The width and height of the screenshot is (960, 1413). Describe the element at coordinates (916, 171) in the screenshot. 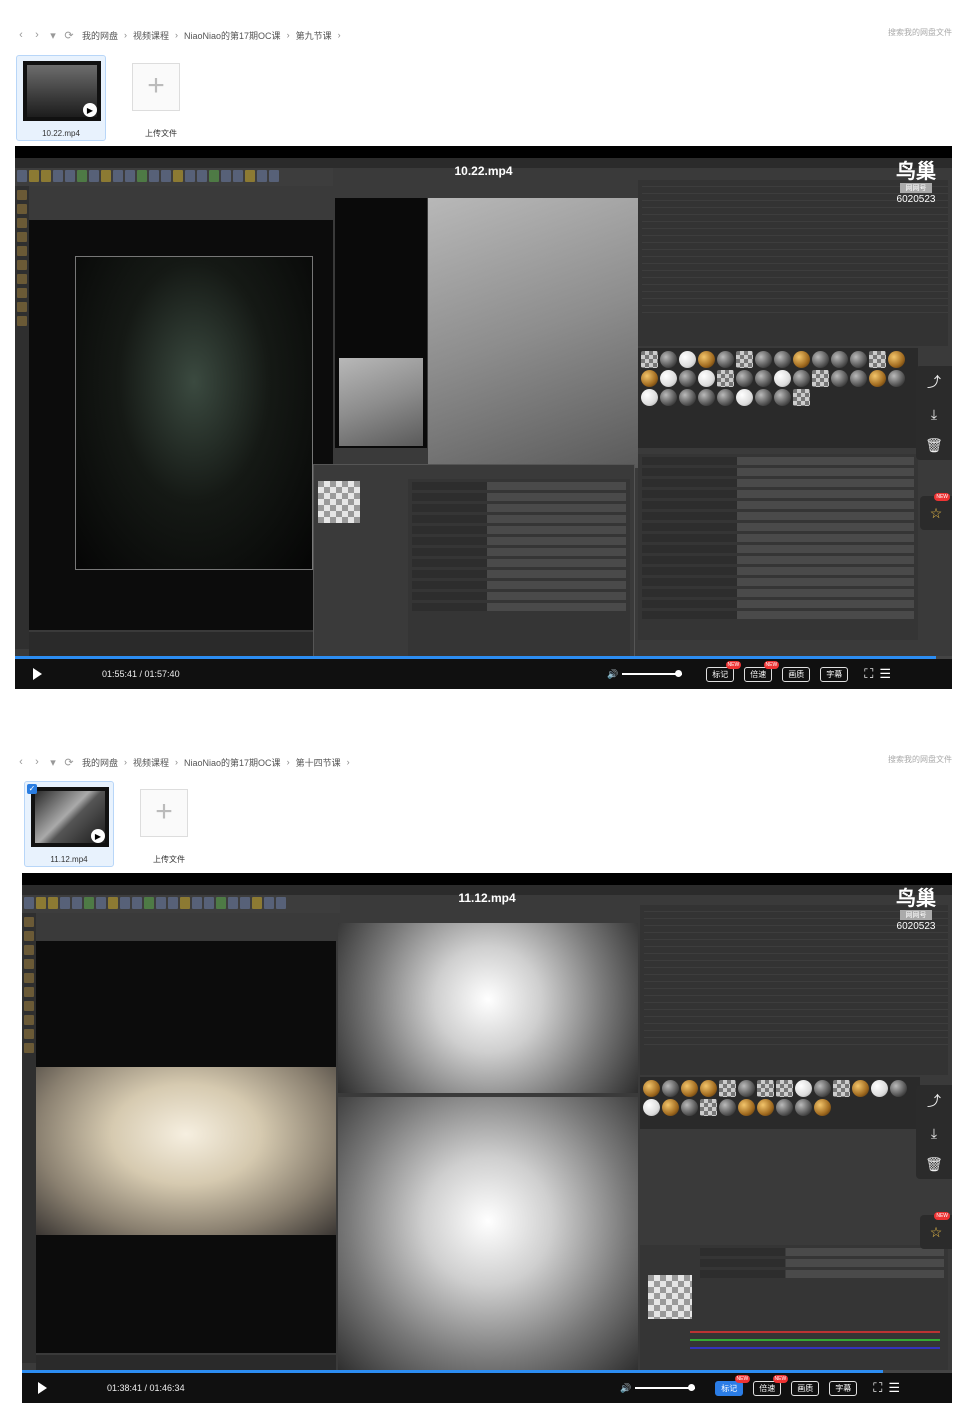

I see `watermark-logo: 鸟巢` at that location.